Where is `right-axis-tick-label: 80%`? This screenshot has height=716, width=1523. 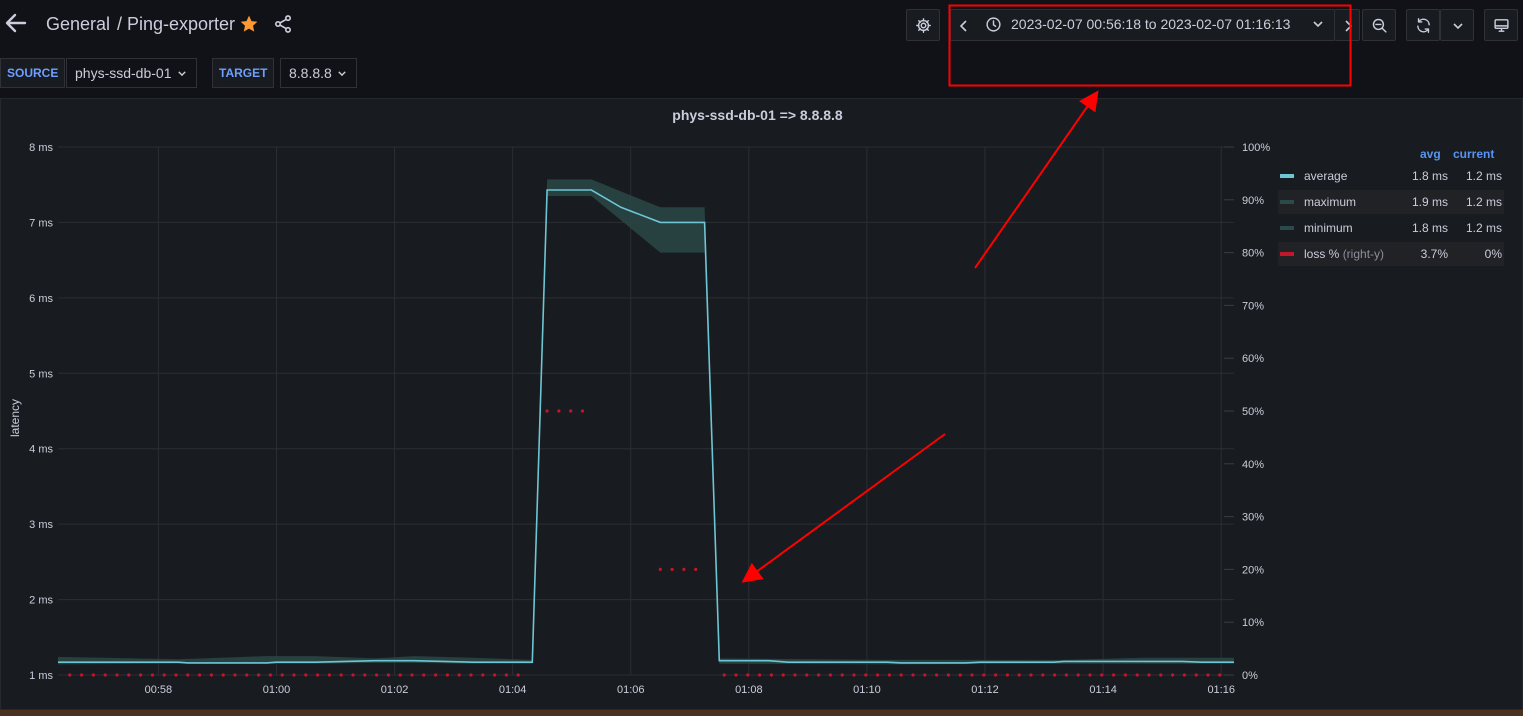
right-axis-tick-label: 80% is located at coordinates (1253, 254).